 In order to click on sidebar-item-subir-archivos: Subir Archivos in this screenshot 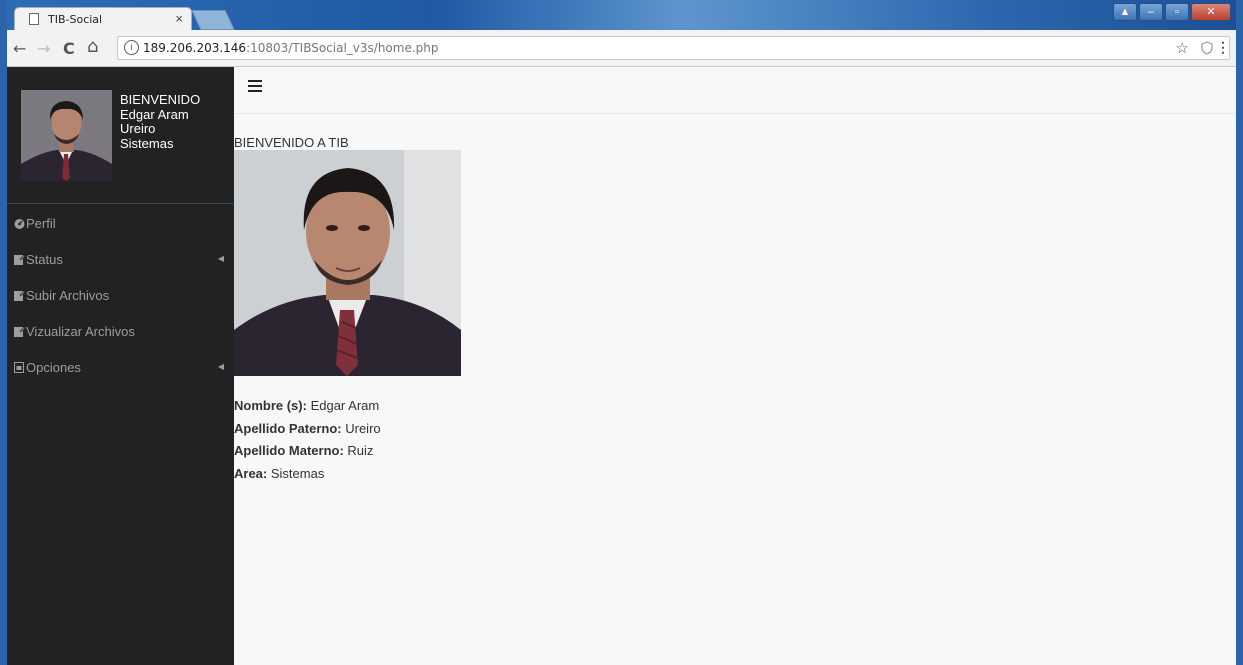, I will do `click(120, 296)`.